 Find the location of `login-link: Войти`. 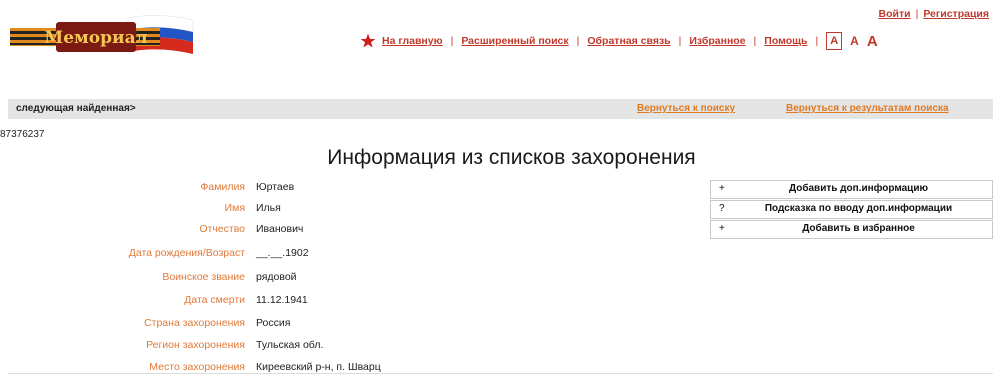

login-link: Войти is located at coordinates (895, 14).